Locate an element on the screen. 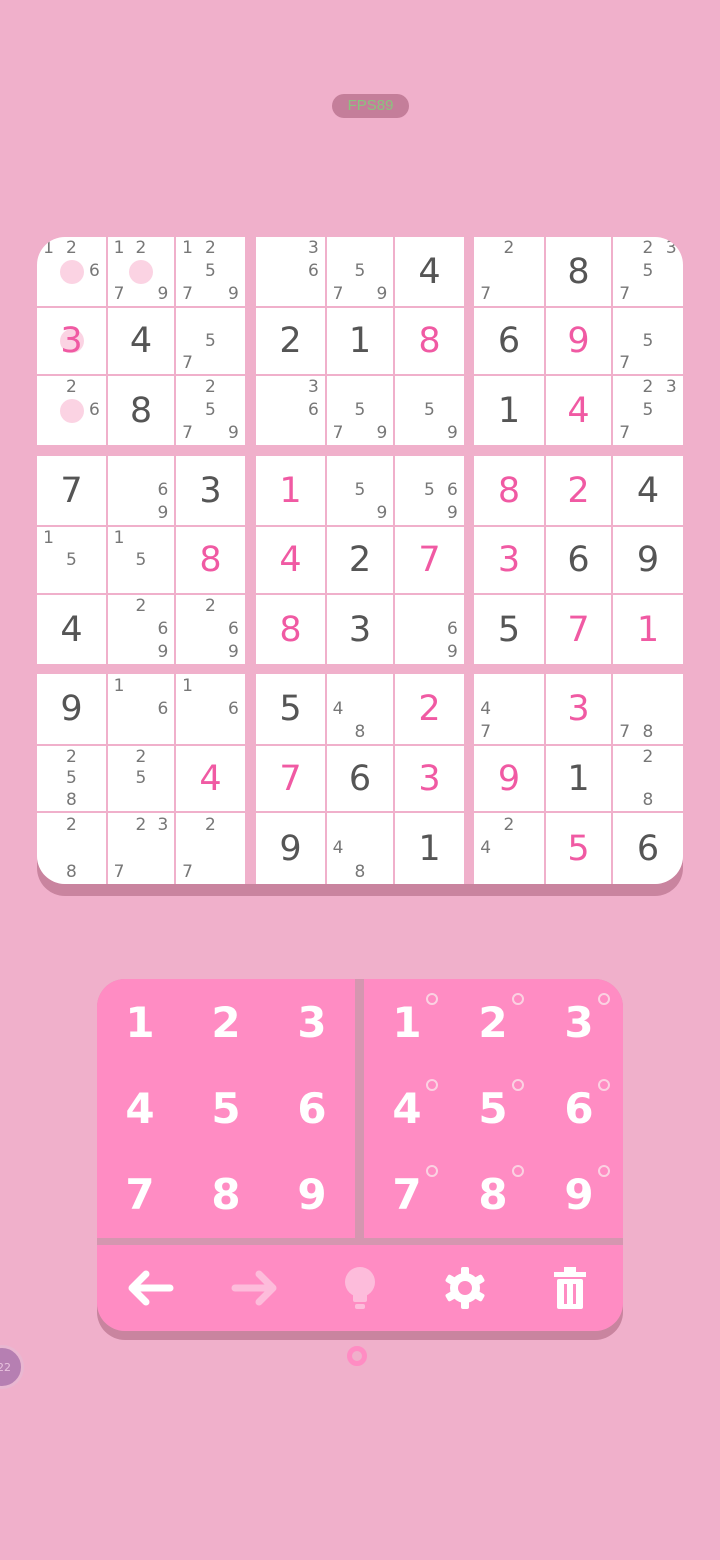  pencil-key-1: 1 is located at coordinates (407, 1022).